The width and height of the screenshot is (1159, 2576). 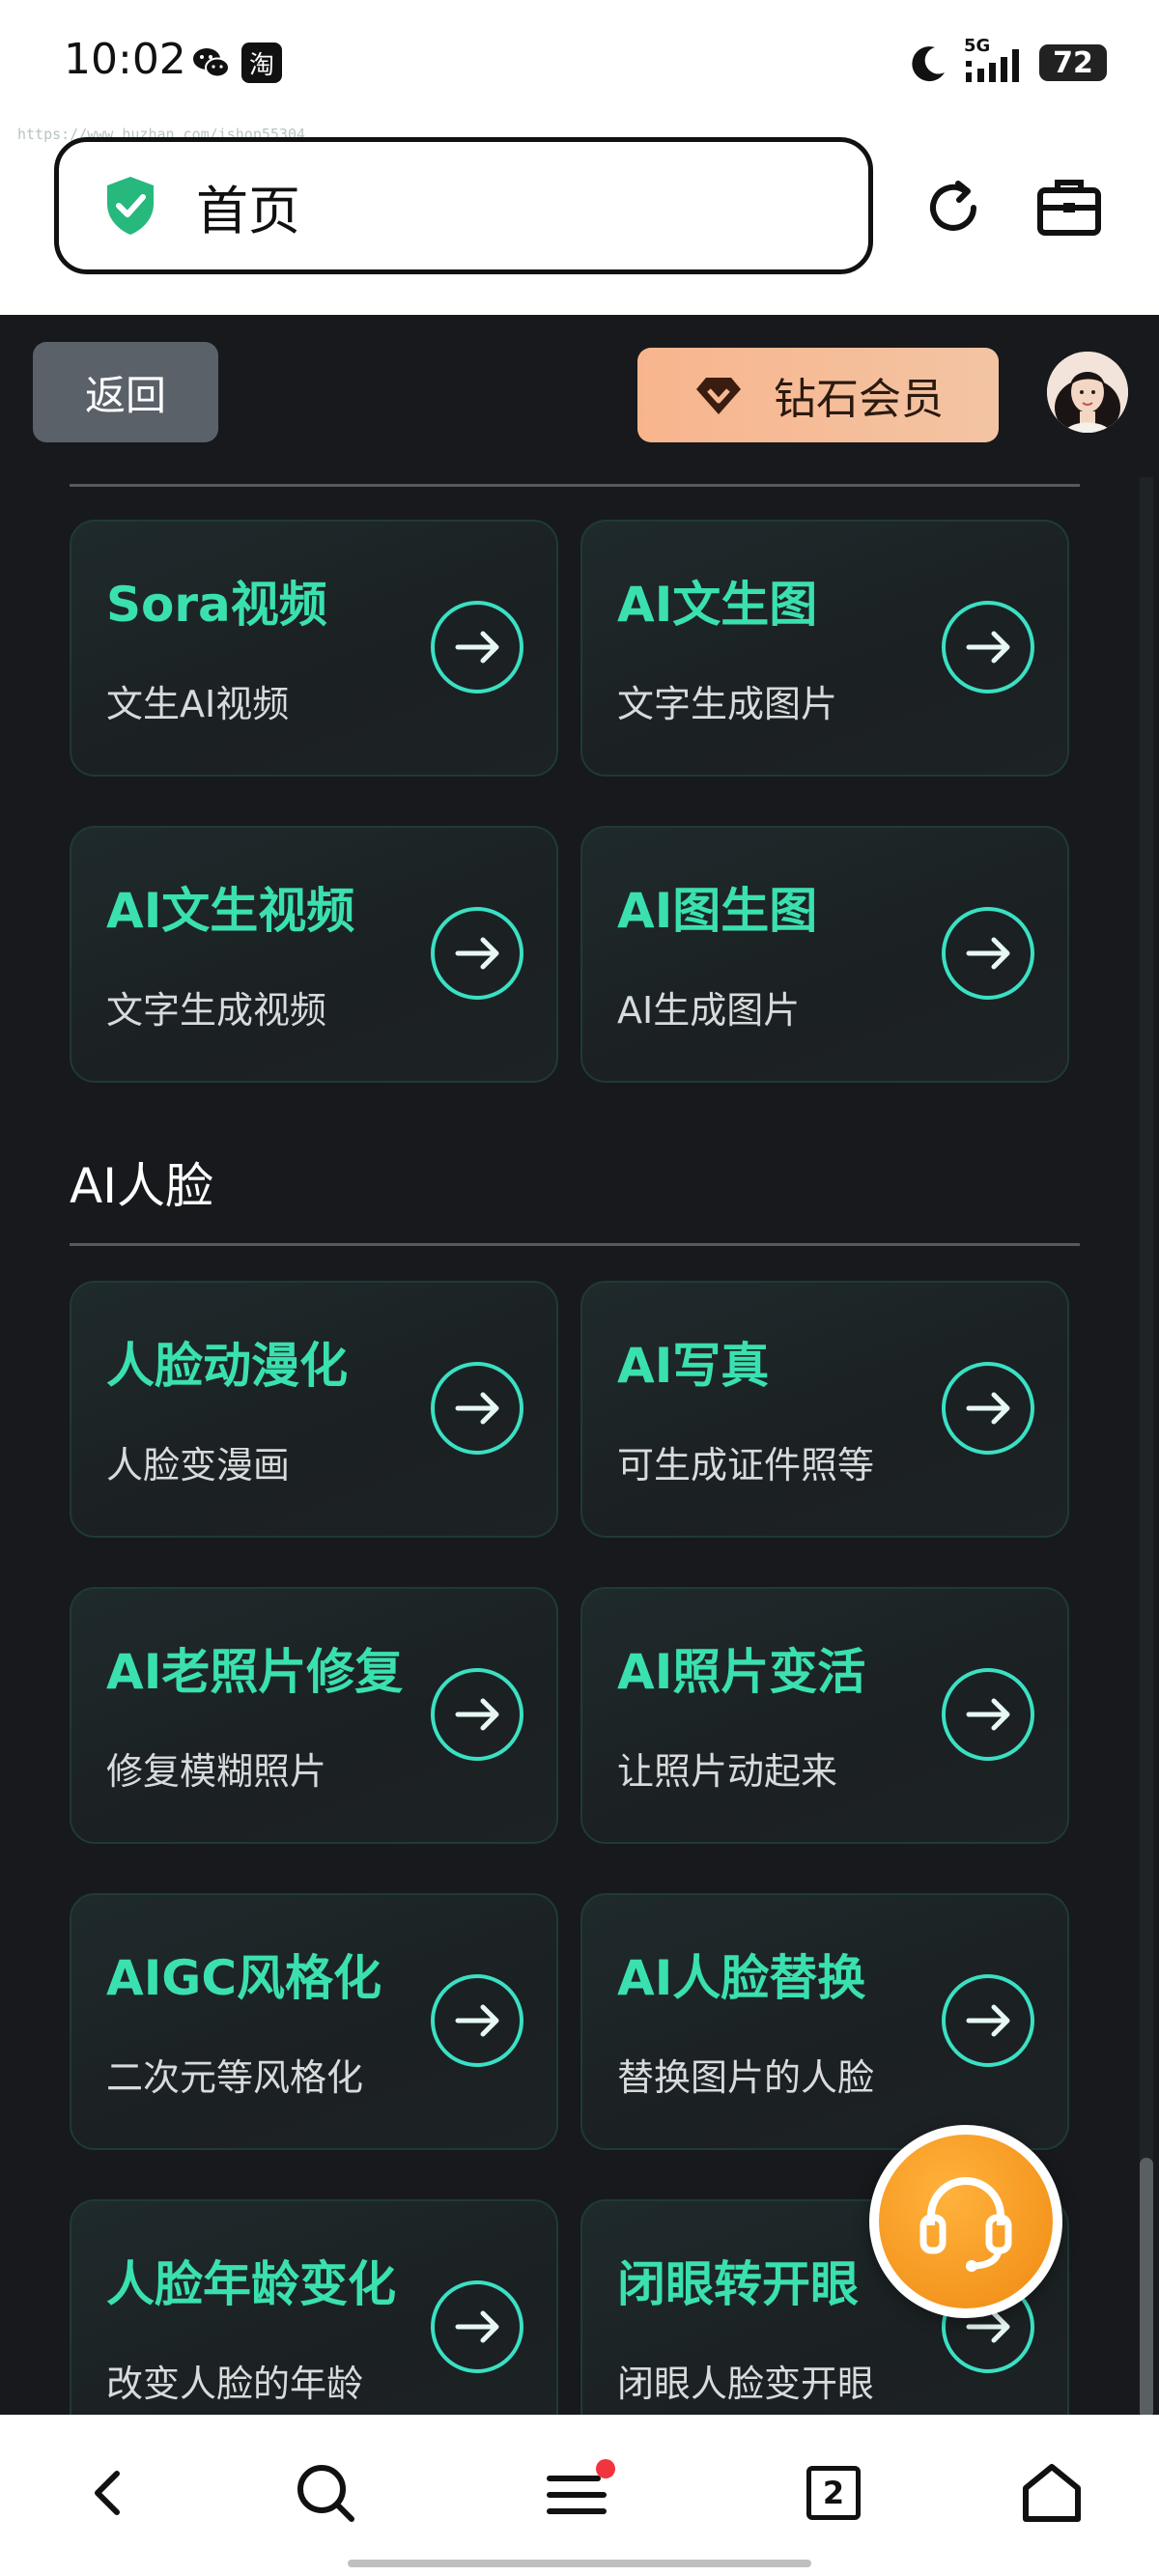 I want to click on nav-search-button, so click(x=325, y=2492).